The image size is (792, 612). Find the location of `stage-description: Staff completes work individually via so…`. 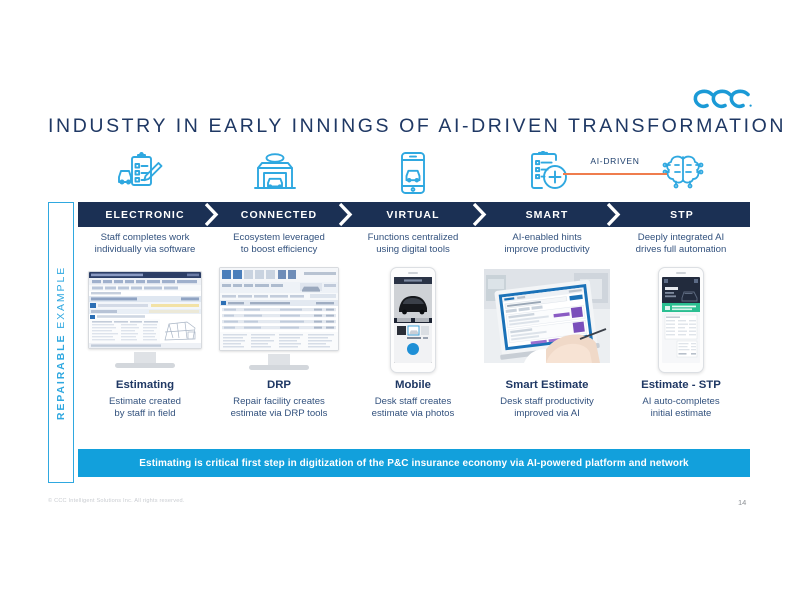

stage-description: Staff completes work individually via so… is located at coordinates (145, 244).